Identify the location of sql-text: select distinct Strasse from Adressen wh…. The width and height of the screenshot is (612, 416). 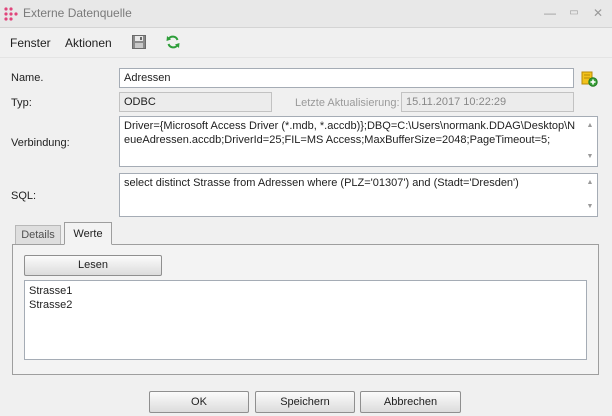
(321, 183).